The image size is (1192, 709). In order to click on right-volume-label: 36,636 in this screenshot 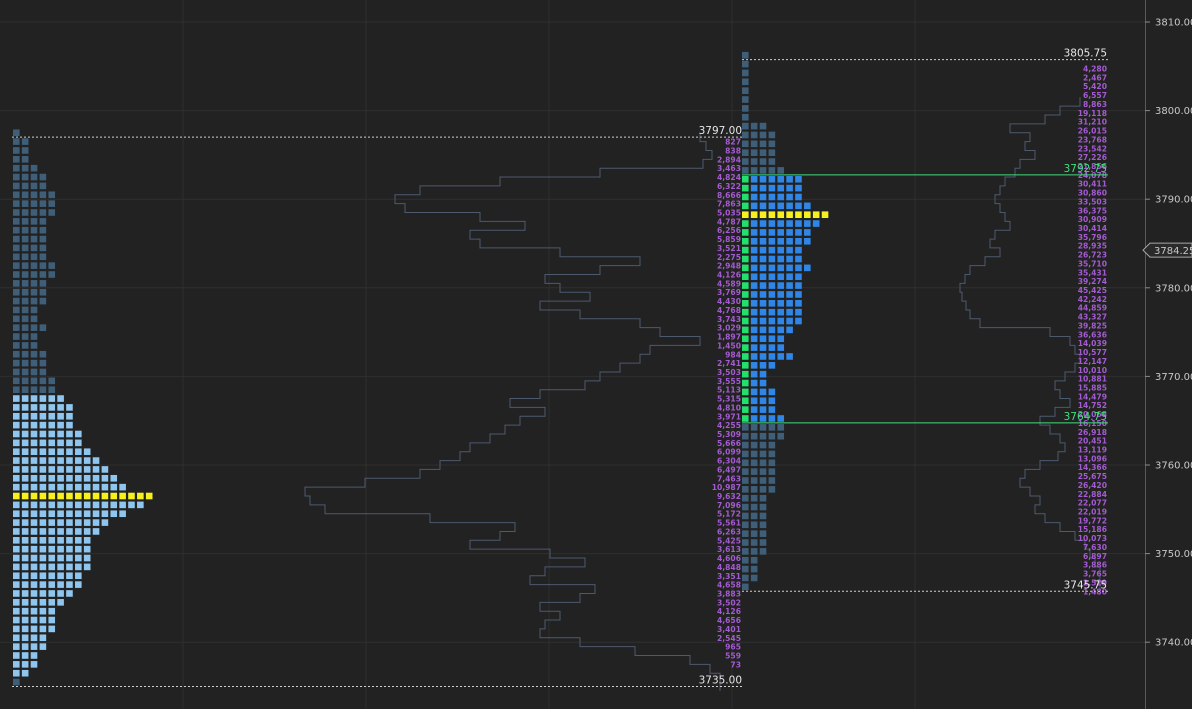, I will do `click(1092, 334)`.